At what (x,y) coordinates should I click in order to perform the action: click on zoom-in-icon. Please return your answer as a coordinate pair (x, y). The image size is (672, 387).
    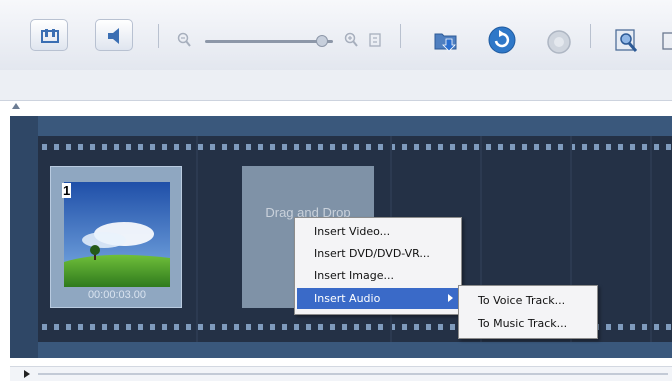
    Looking at the image, I should click on (351, 40).